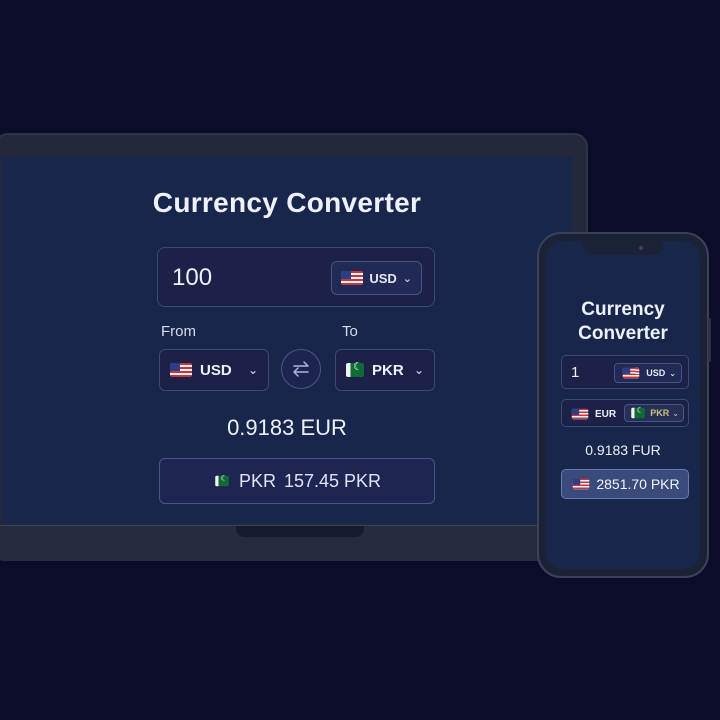 This screenshot has width=720, height=720. I want to click on phone-currency-row: EUR PKR ⌄, so click(625, 413).